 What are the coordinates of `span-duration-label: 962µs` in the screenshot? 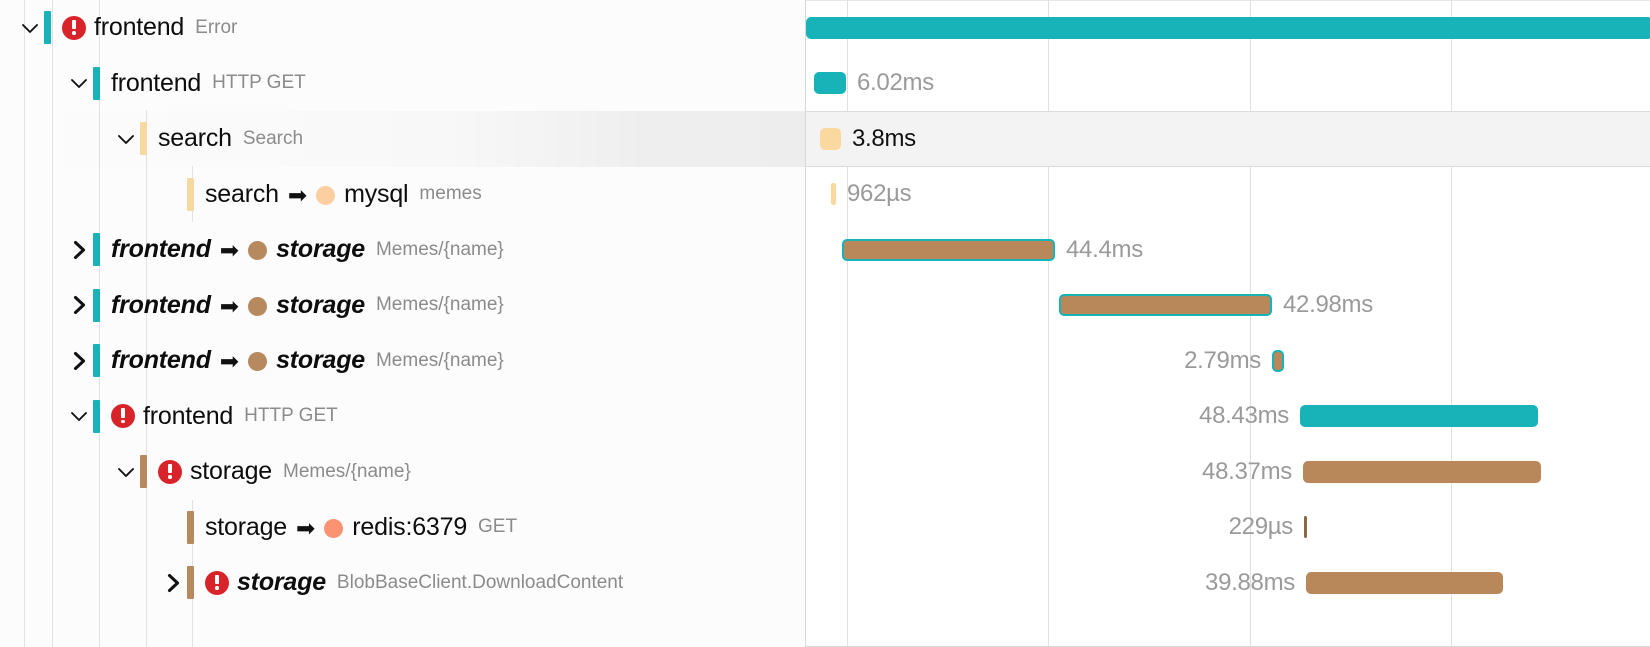 It's located at (879, 194).